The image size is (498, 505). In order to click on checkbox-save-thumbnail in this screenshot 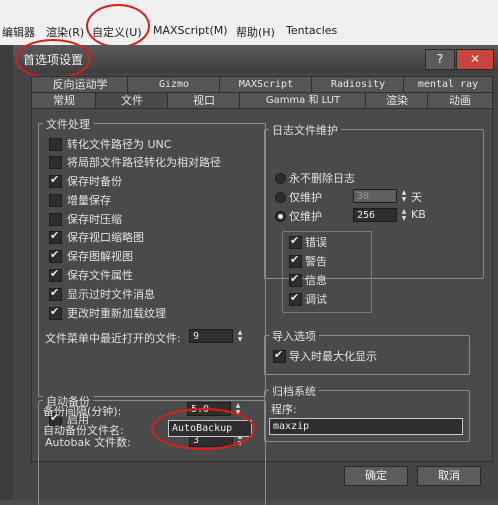, I will do `click(55, 236)`.